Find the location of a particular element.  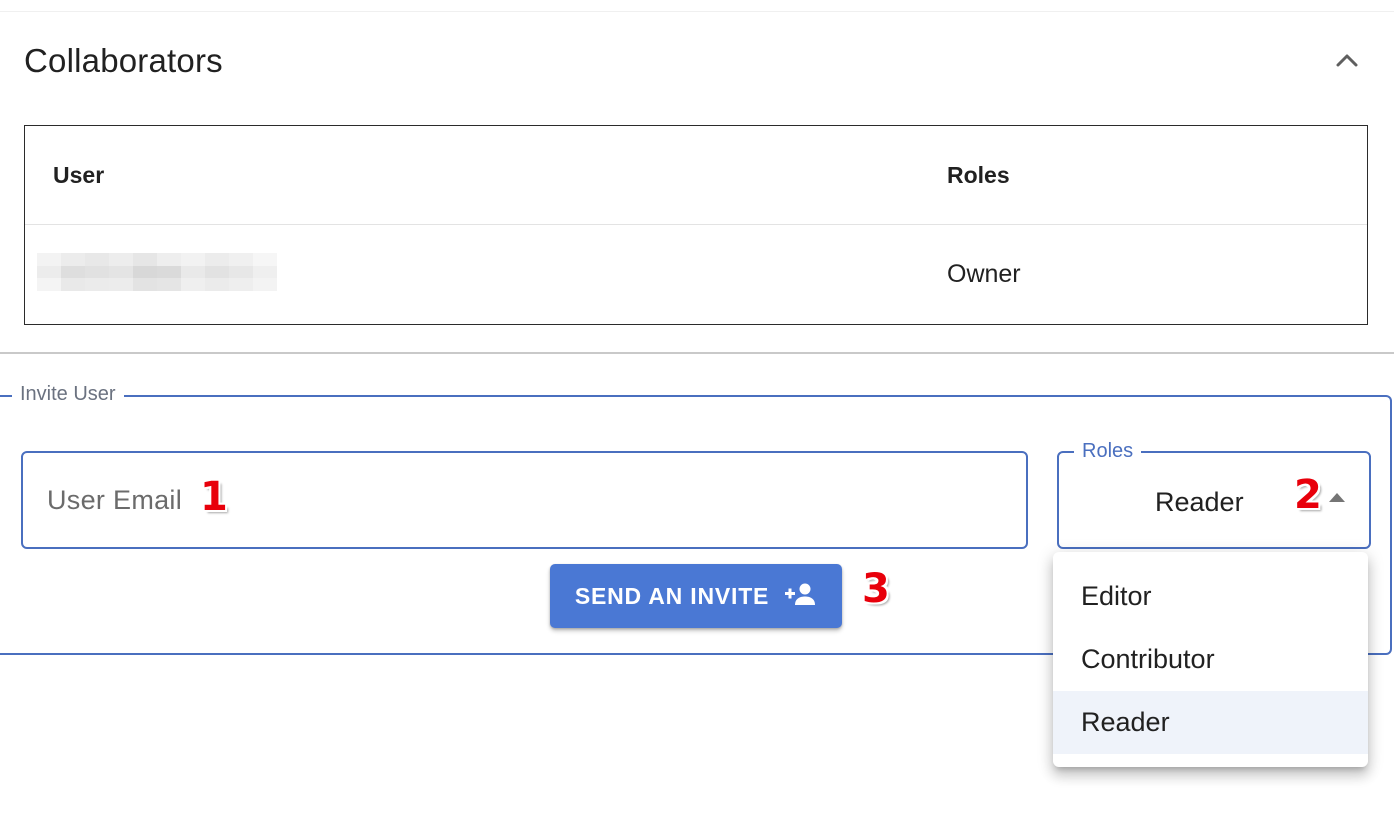

collapse-button is located at coordinates (1347, 62).